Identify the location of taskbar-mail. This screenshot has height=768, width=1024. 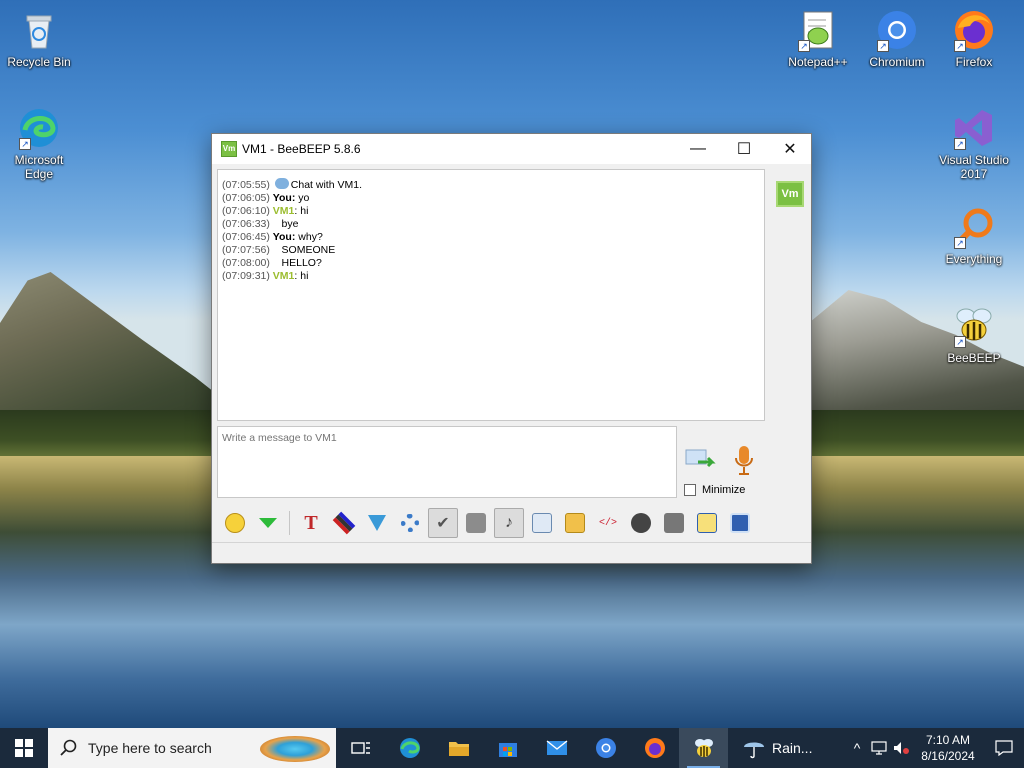
(556, 748).